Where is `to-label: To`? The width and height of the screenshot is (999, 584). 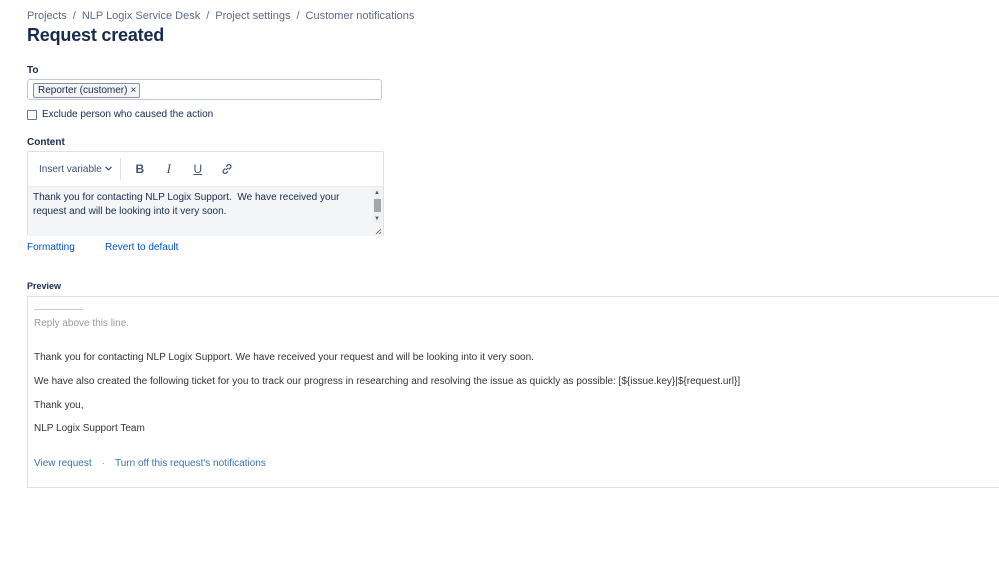 to-label: To is located at coordinates (33, 70).